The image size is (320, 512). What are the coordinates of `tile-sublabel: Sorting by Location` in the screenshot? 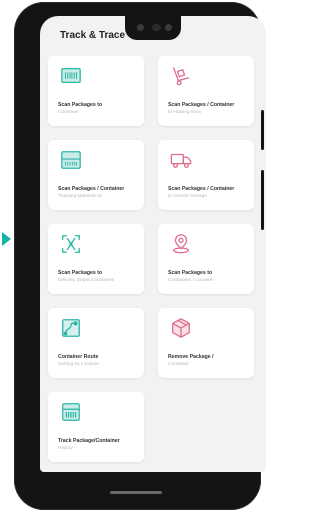 It's located at (79, 364).